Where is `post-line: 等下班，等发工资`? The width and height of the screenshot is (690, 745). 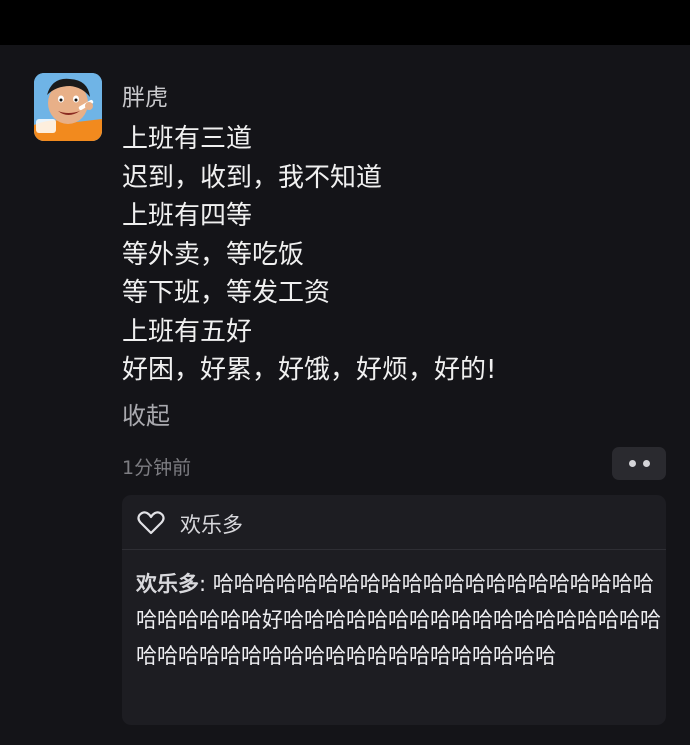 post-line: 等下班，等发工资 is located at coordinates (226, 293).